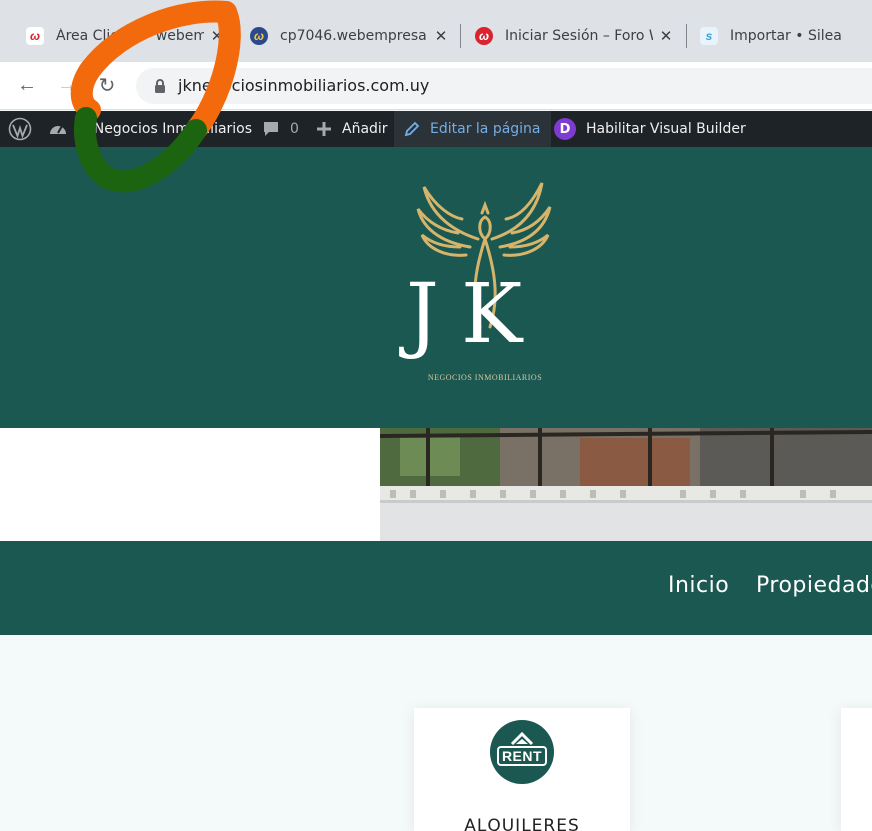  I want to click on edit-page-label: Editar la página, so click(485, 129).